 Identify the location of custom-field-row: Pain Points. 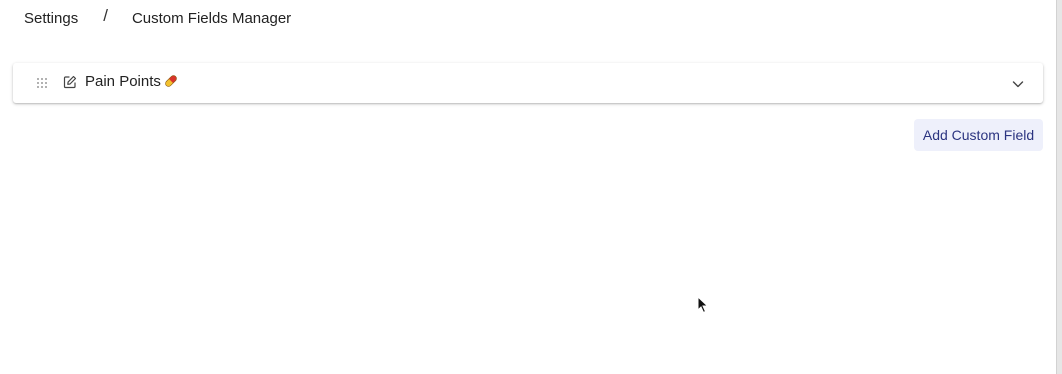
(528, 83).